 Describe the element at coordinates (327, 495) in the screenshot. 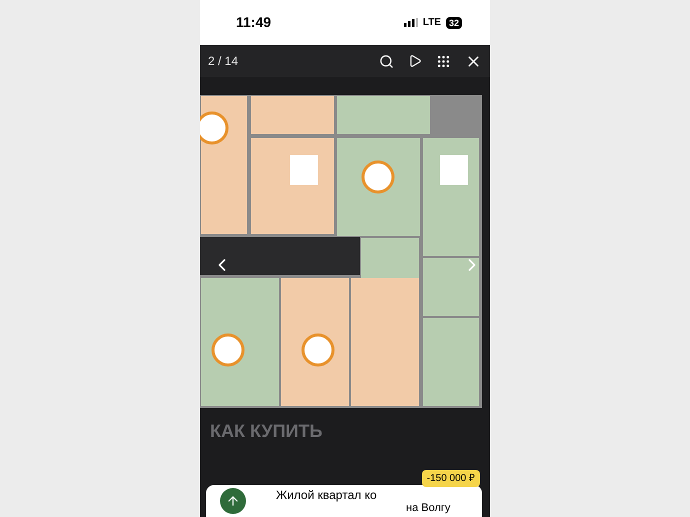

I see `promo-title: Жилой квартал ко` at that location.